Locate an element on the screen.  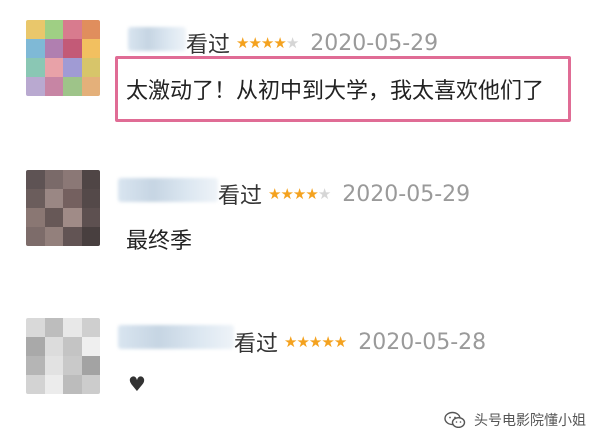
wechat-icon is located at coordinates (455, 420).